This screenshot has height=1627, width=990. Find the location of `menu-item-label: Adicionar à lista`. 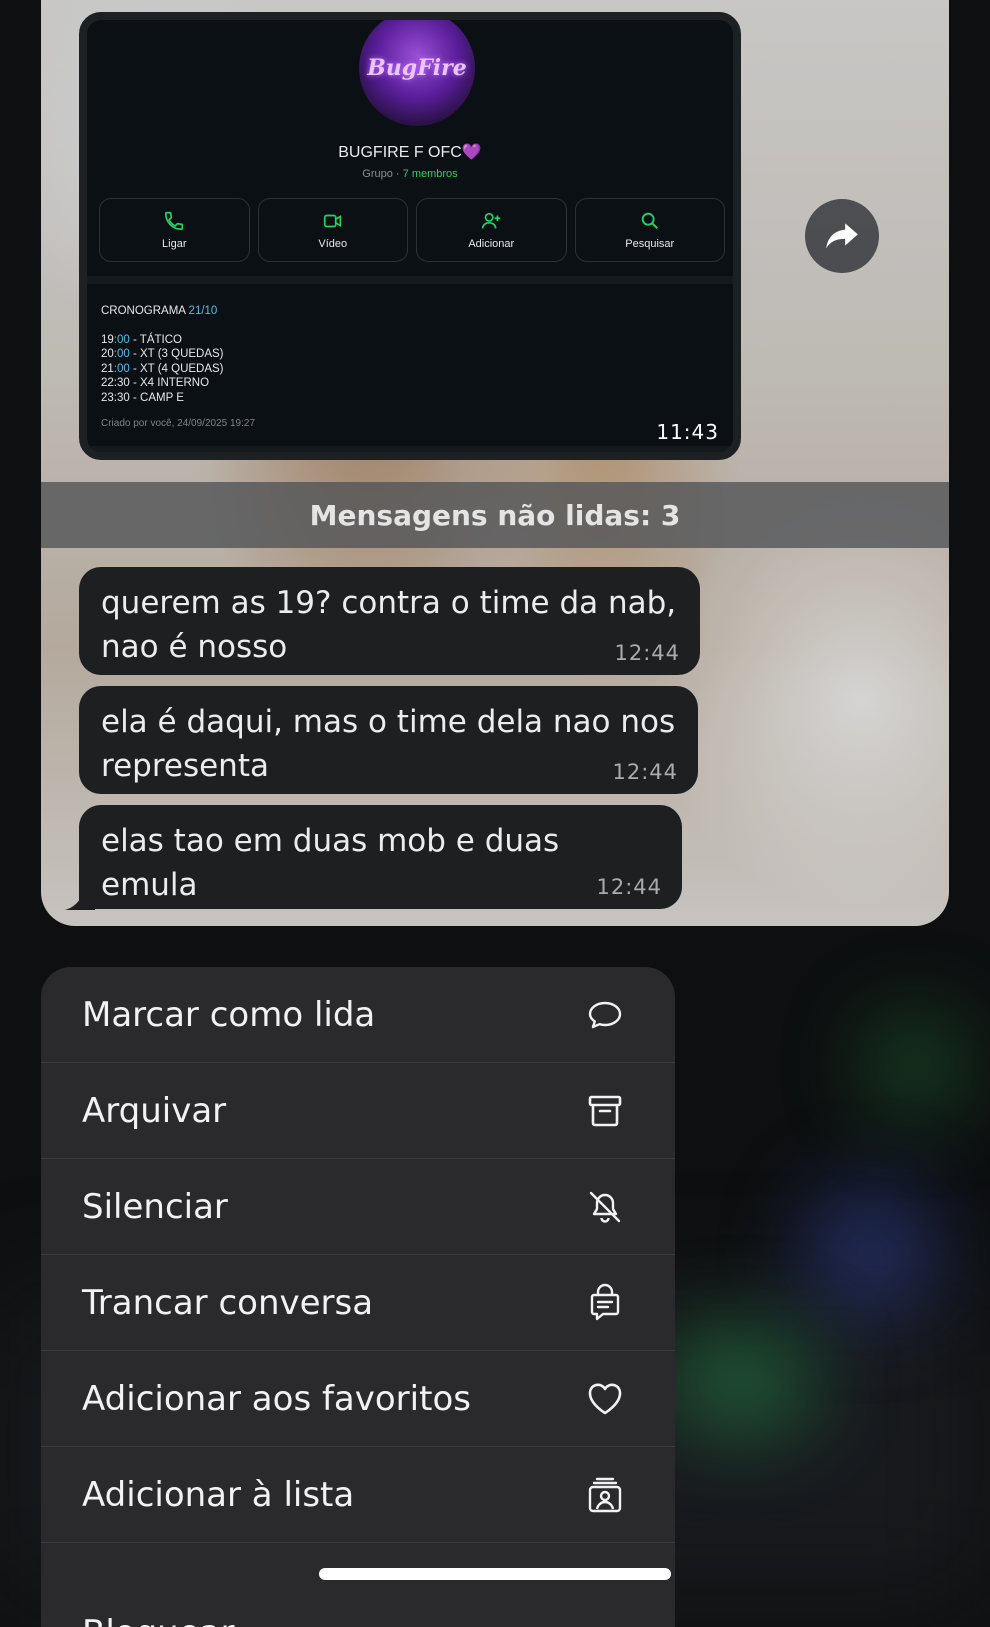

menu-item-label: Adicionar à lista is located at coordinates (218, 1494).